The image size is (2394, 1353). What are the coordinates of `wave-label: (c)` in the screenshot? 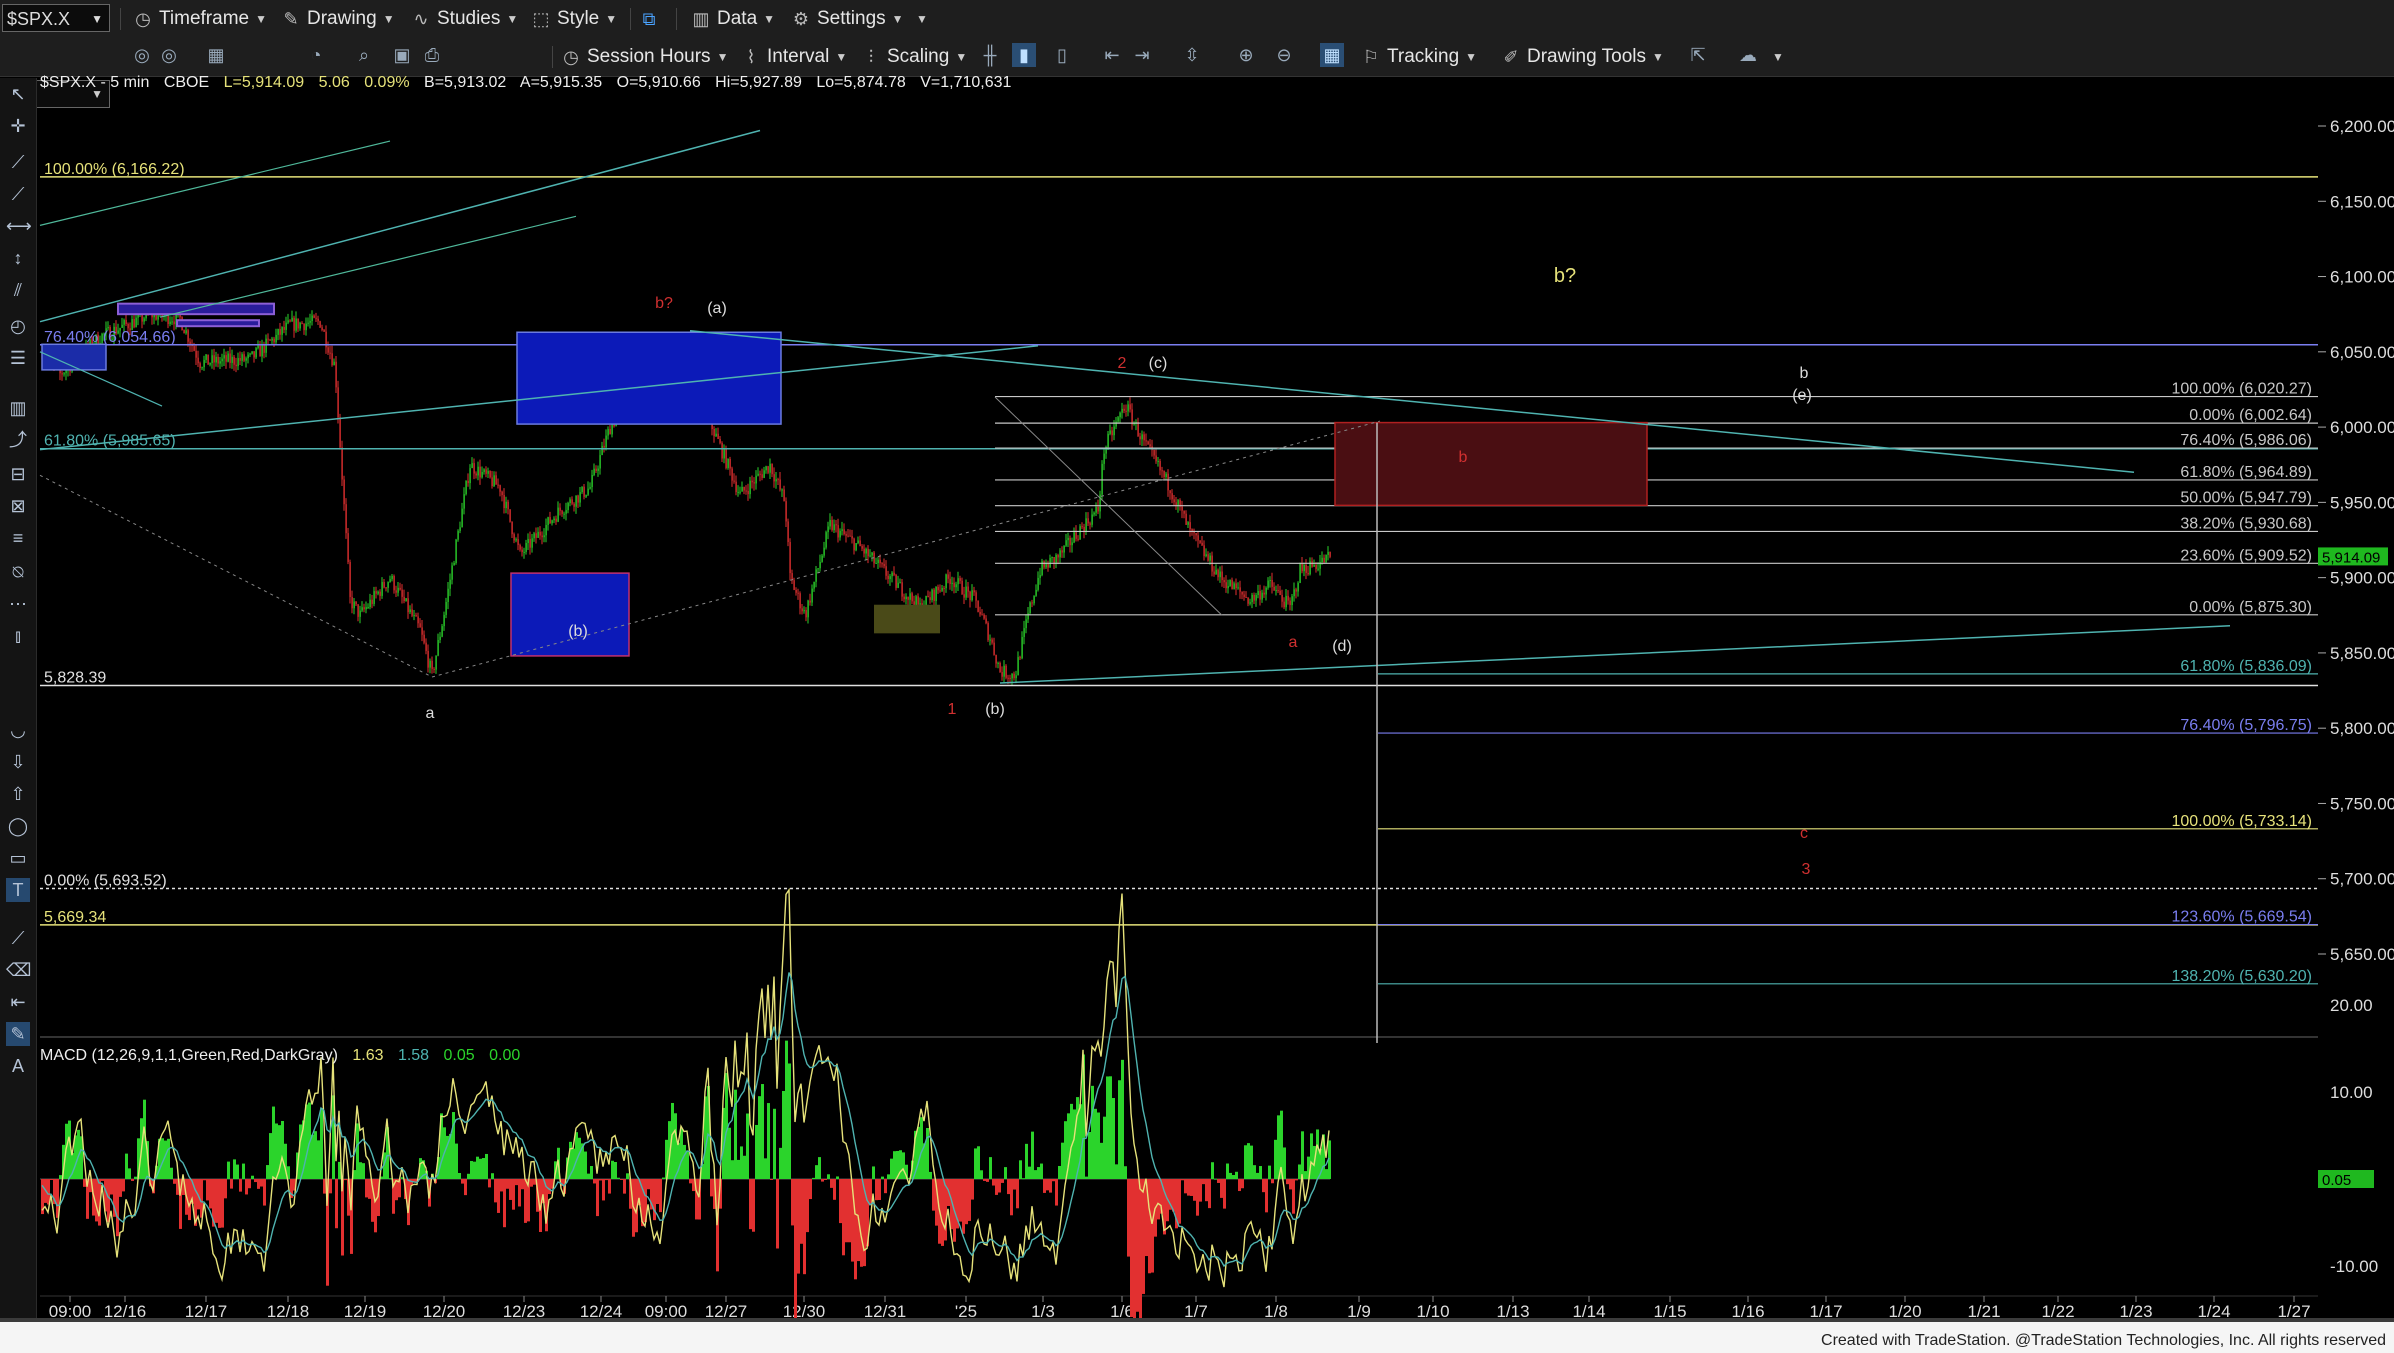 It's located at (1158, 363).